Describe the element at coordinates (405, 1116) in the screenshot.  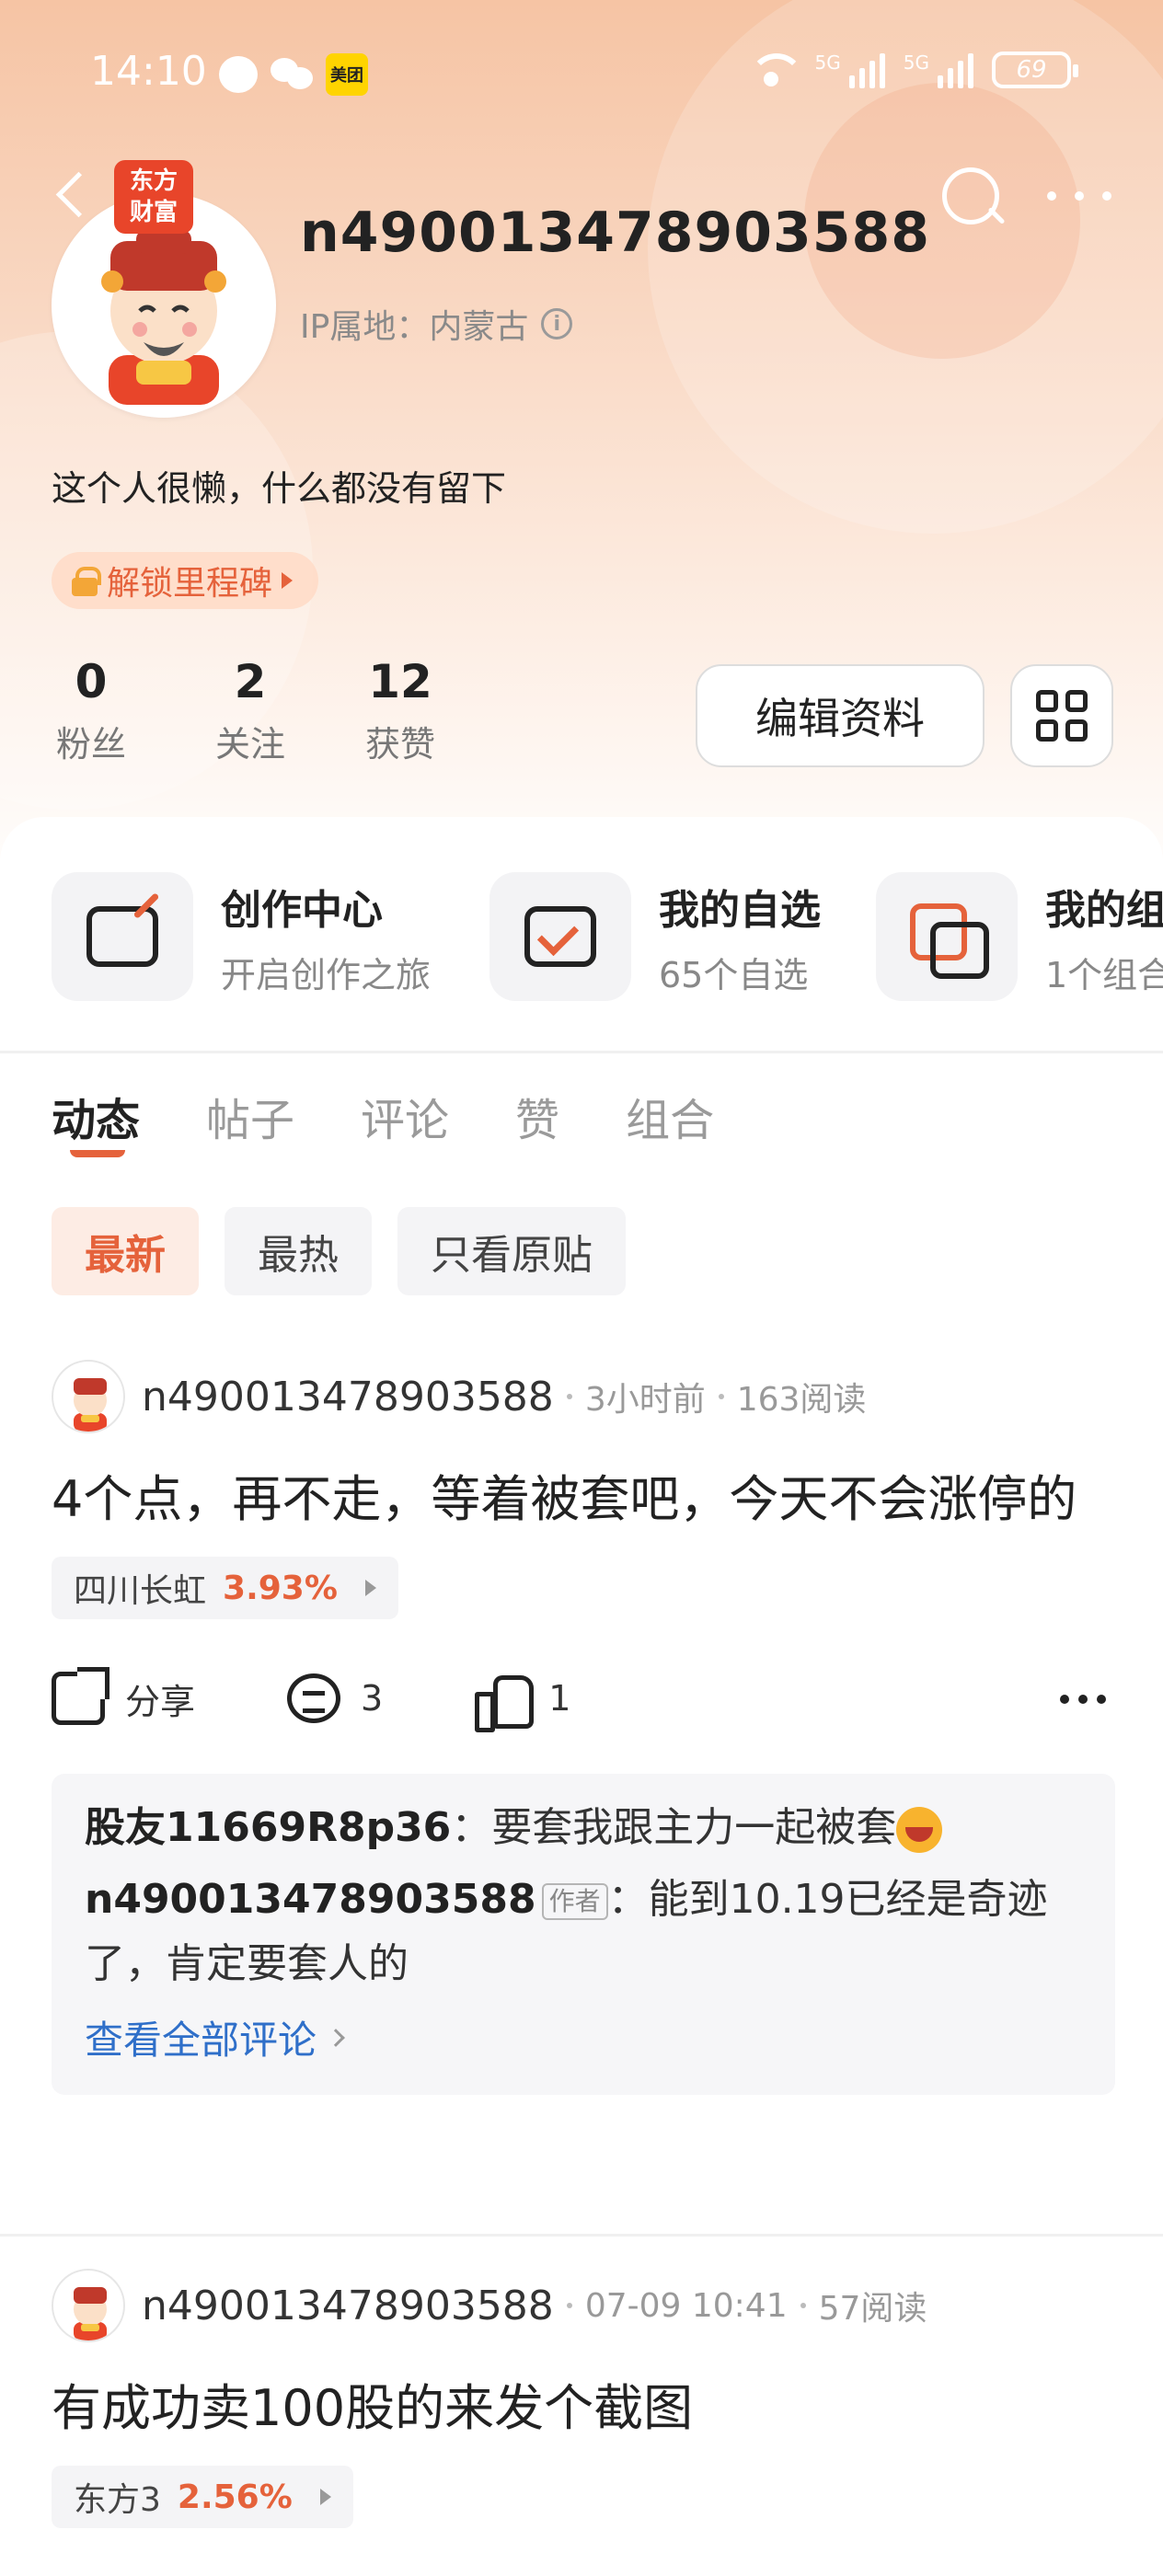
I see `tab-comments: 评论` at that location.